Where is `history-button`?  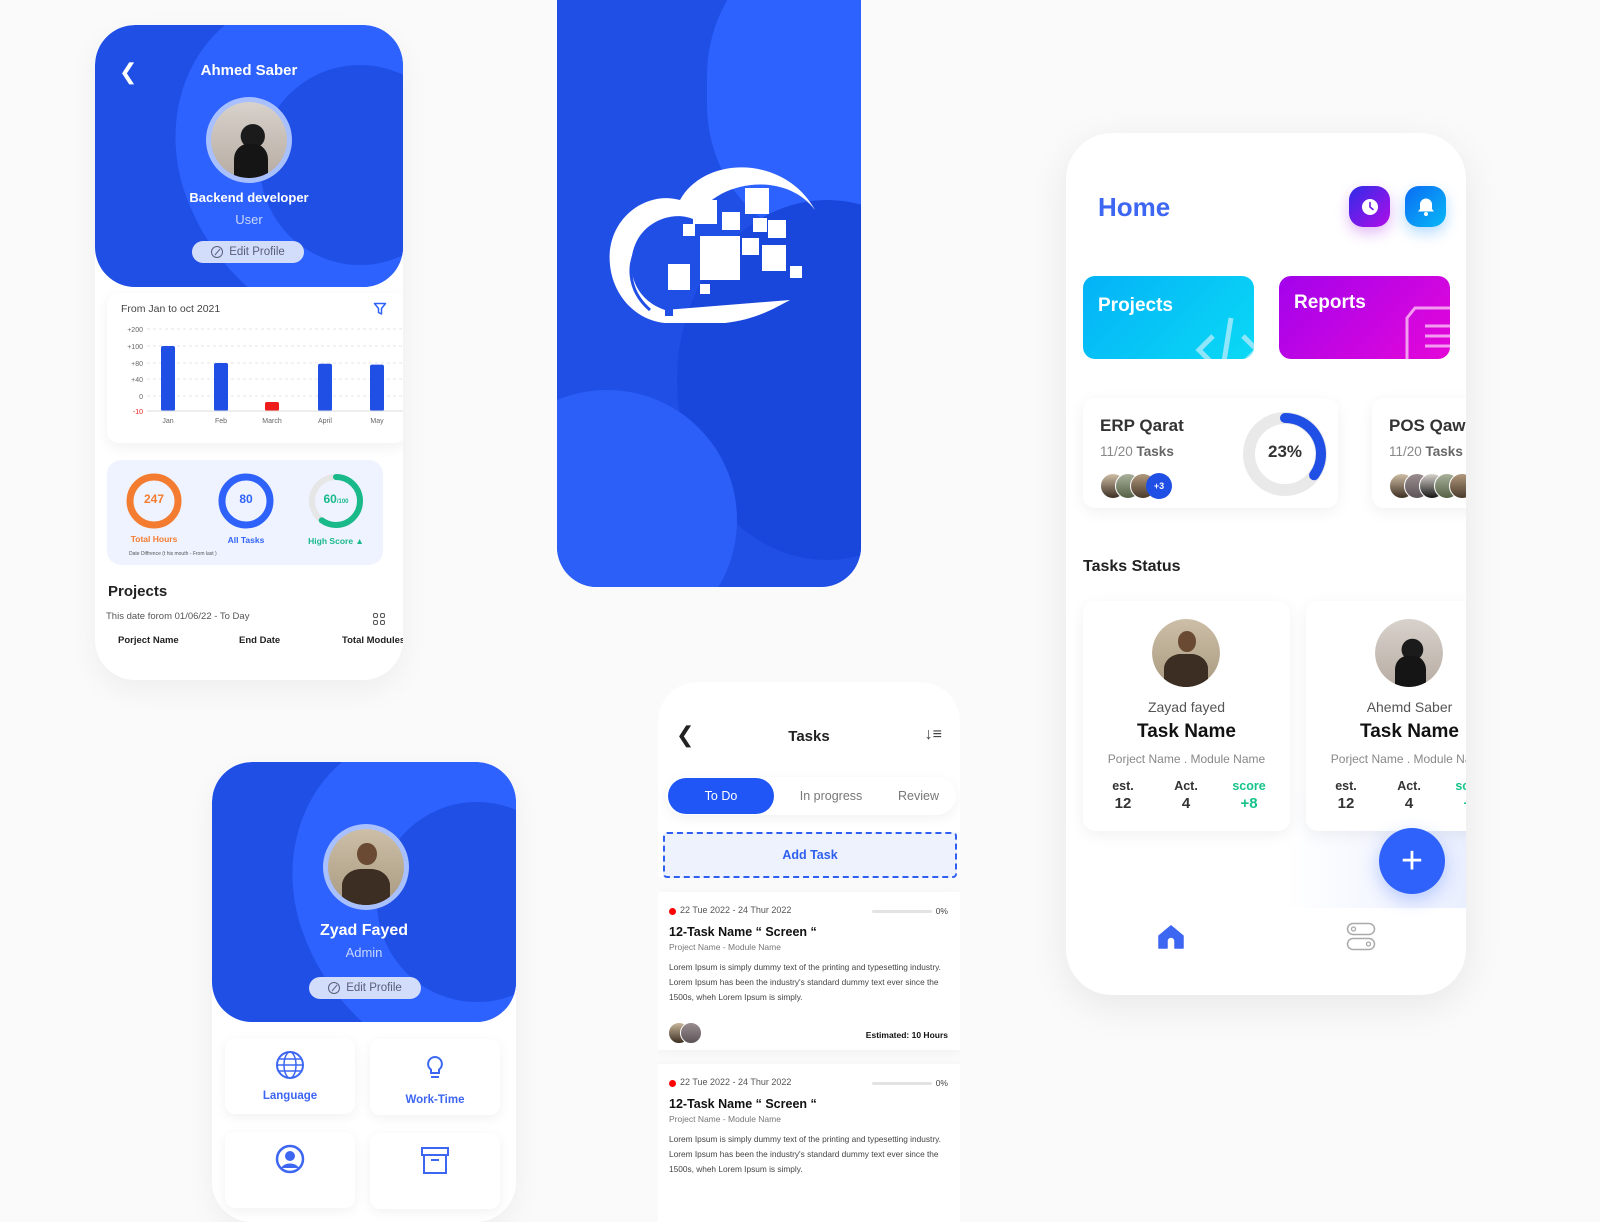
history-button is located at coordinates (1369, 206).